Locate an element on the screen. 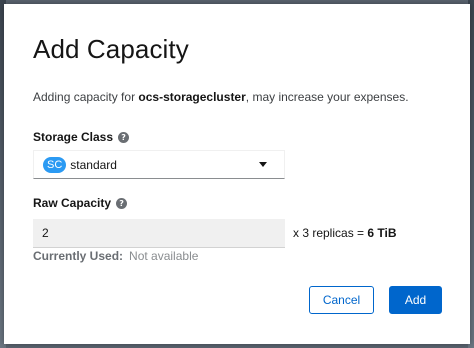  storage-class-help-icon: ? is located at coordinates (124, 137).